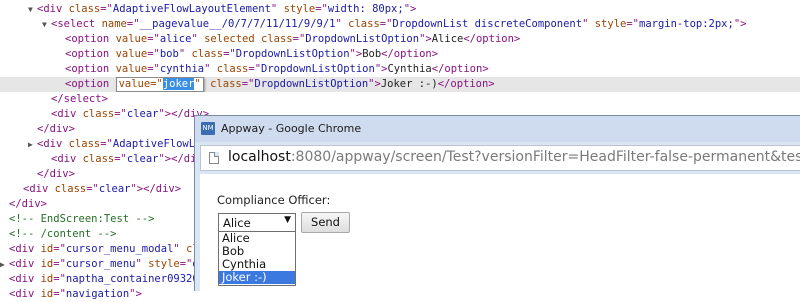 This screenshot has width=800, height=302. I want to click on compliance-officer-select: Alice ▼, so click(257, 222).